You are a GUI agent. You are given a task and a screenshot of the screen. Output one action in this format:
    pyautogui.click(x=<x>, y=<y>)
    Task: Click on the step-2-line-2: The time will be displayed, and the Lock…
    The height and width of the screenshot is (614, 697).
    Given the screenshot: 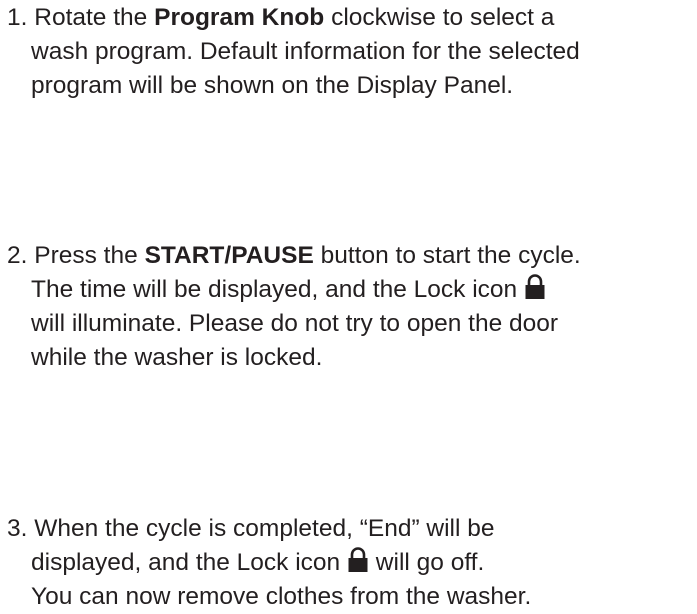 What is the action you would take?
    pyautogui.click(x=348, y=290)
    